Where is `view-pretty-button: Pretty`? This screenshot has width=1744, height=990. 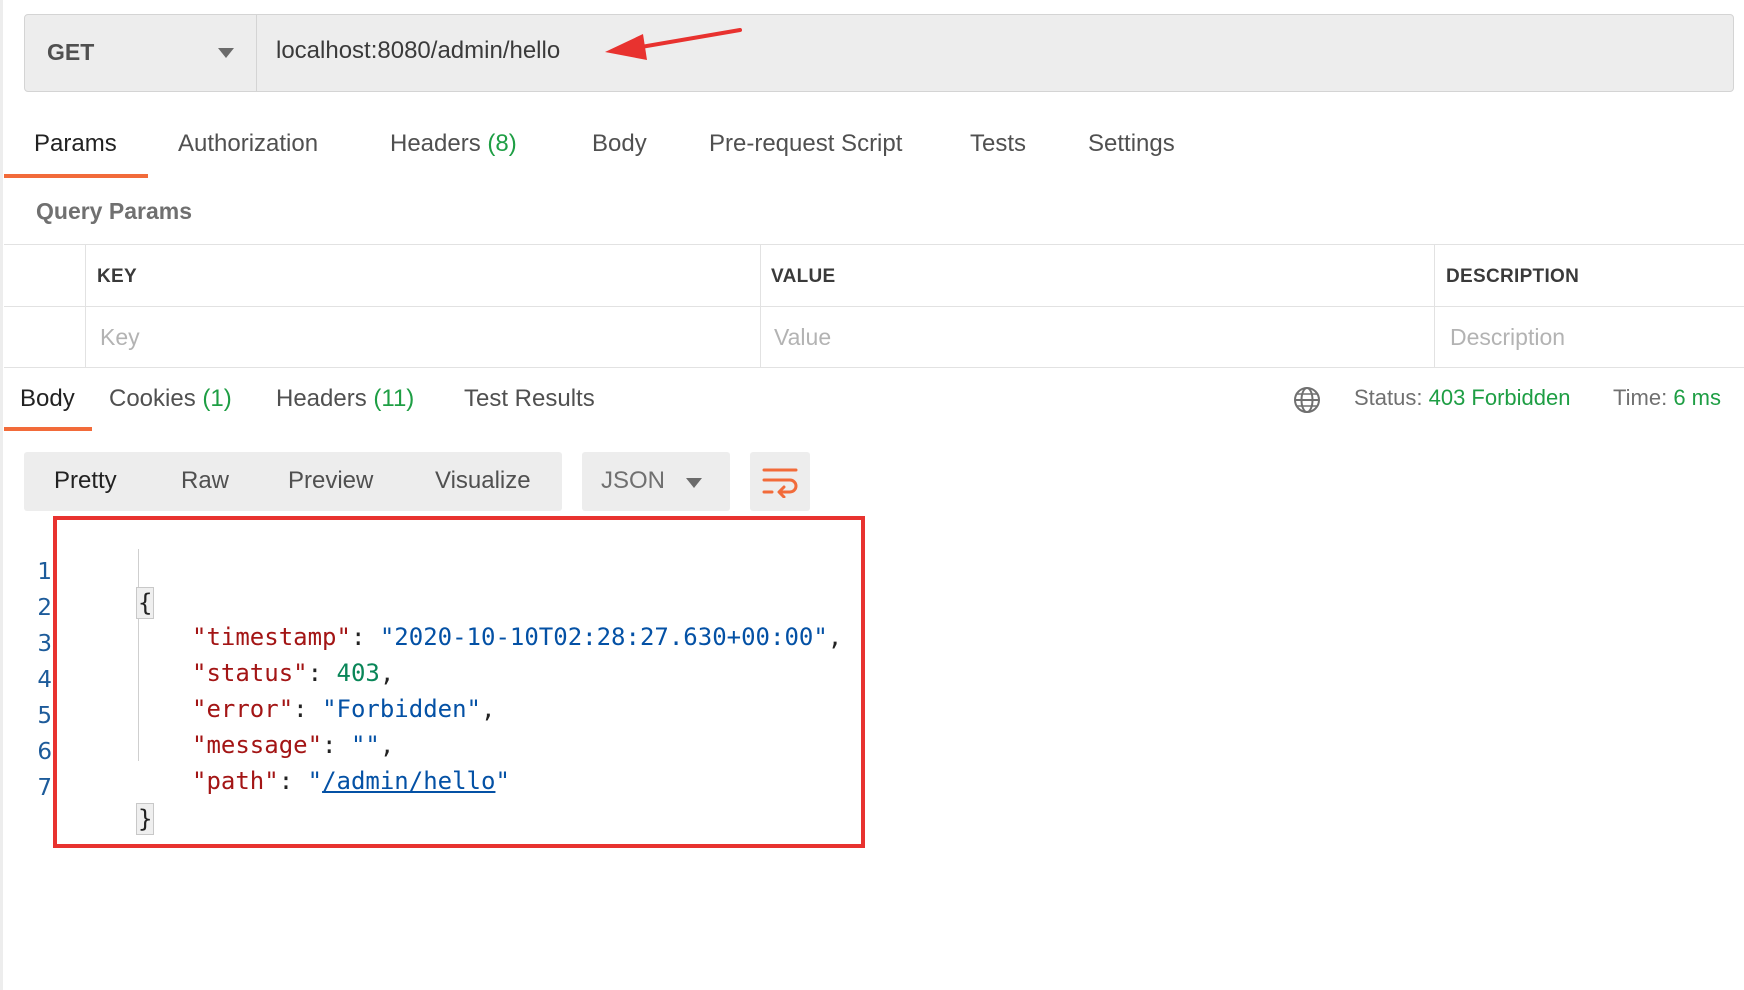 view-pretty-button: Pretty is located at coordinates (85, 481).